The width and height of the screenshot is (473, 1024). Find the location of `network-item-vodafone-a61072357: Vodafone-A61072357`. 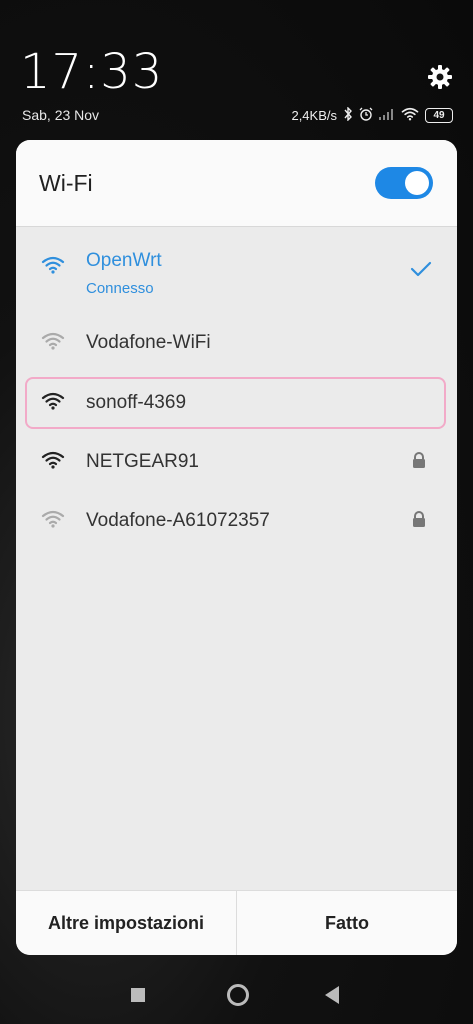

network-item-vodafone-a61072357: Vodafone-A61072357 is located at coordinates (235, 521).